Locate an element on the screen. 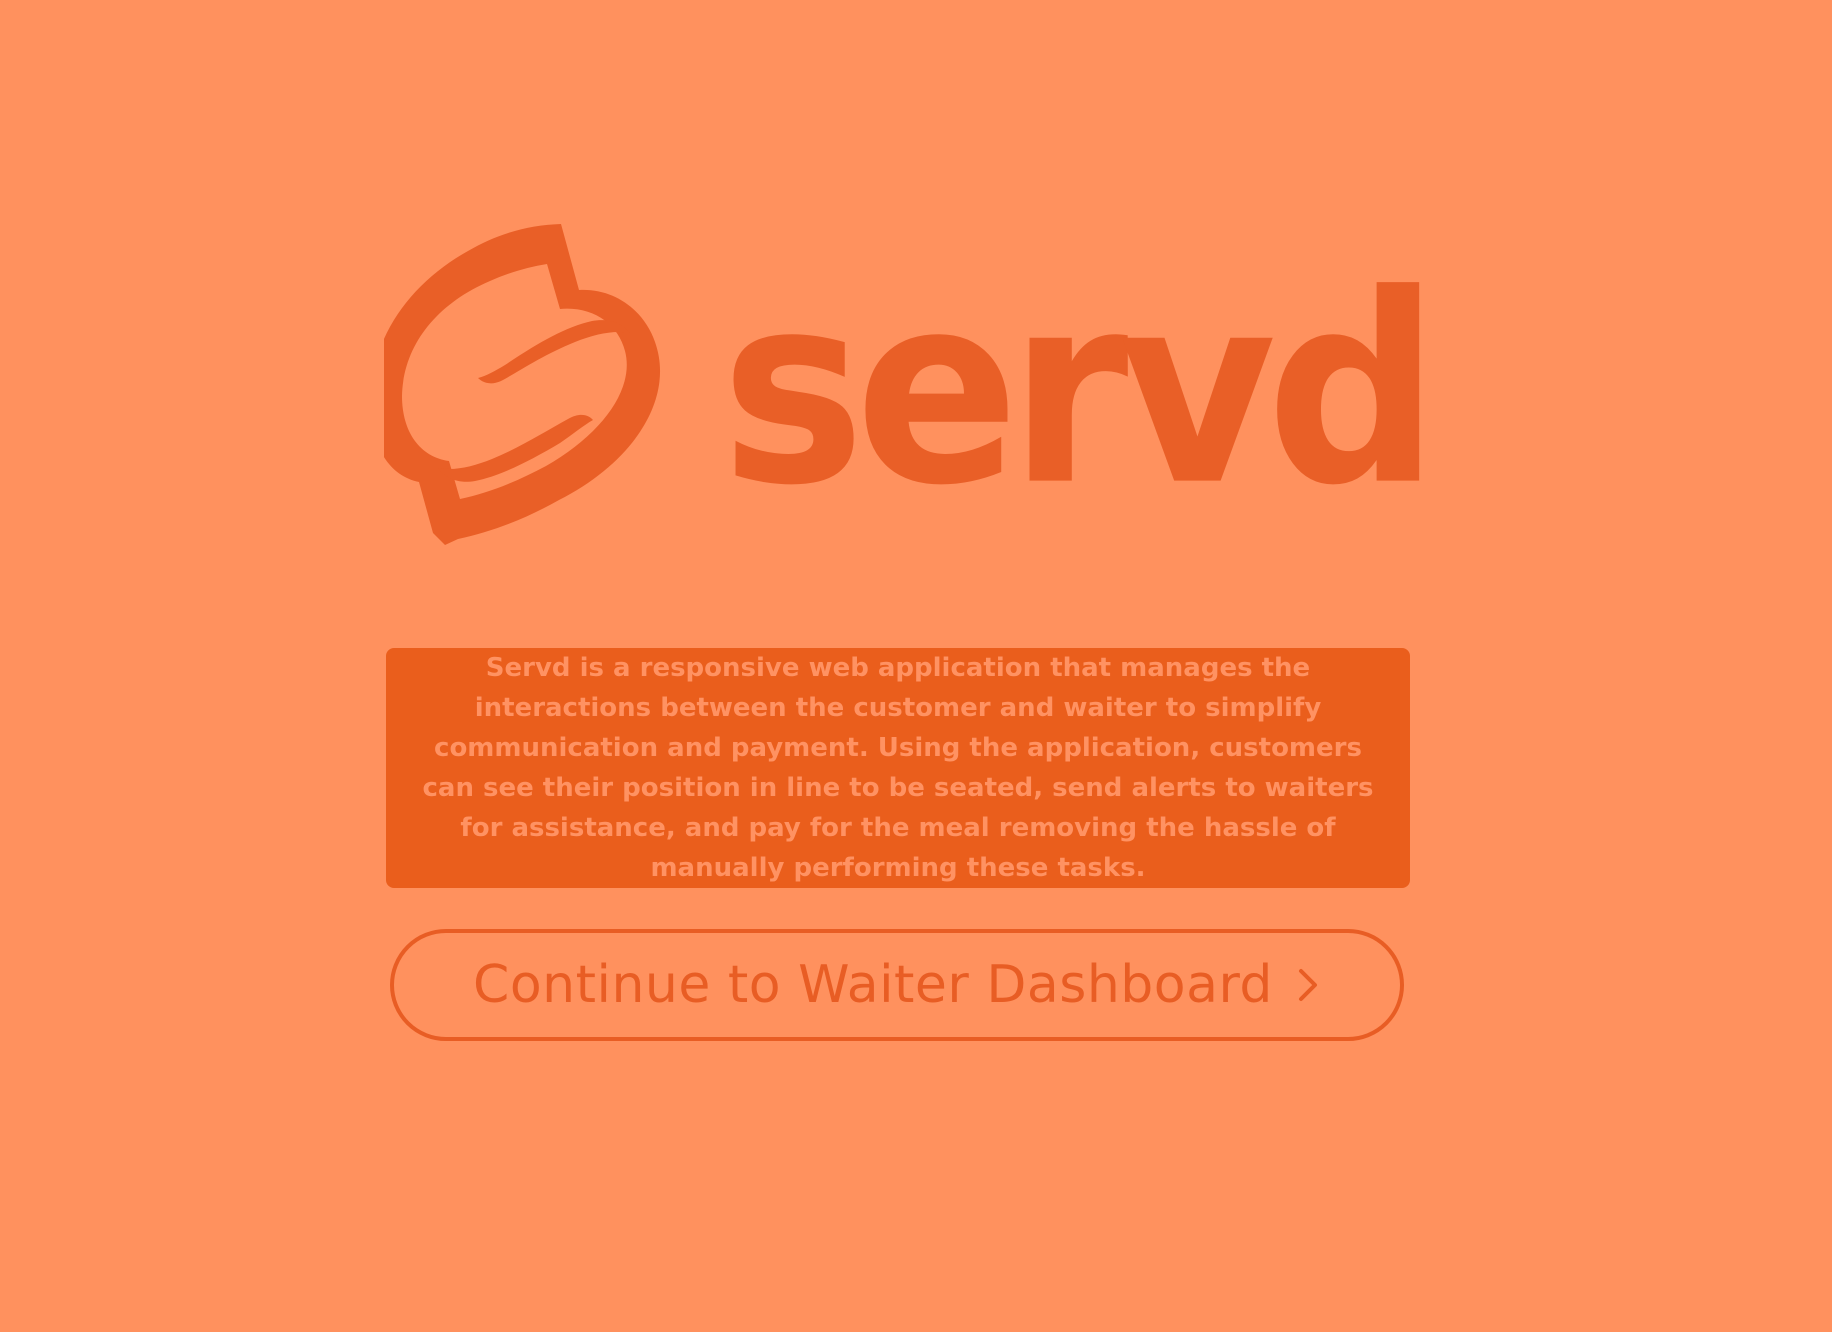  brand-wordmark: servd is located at coordinates (1080, 391).